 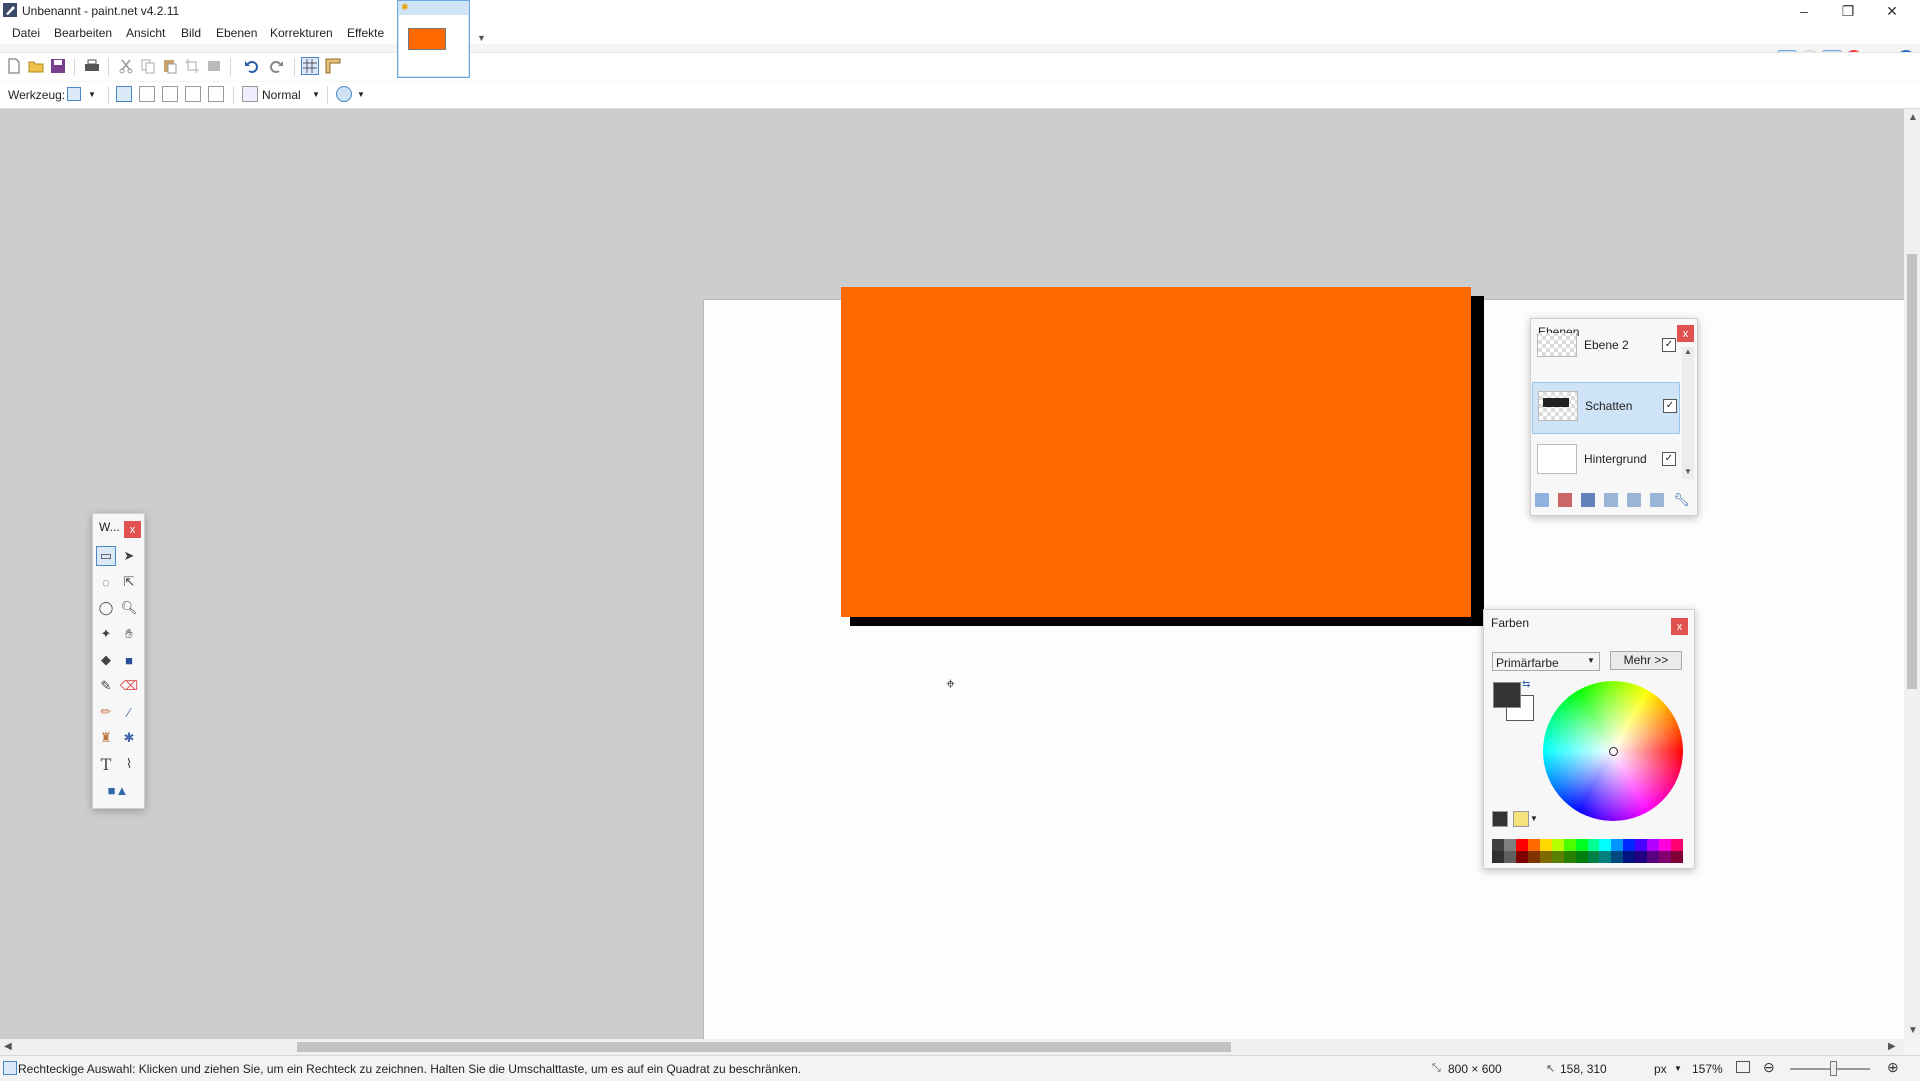 I want to click on text-tool-icon: T, so click(x=106, y=764).